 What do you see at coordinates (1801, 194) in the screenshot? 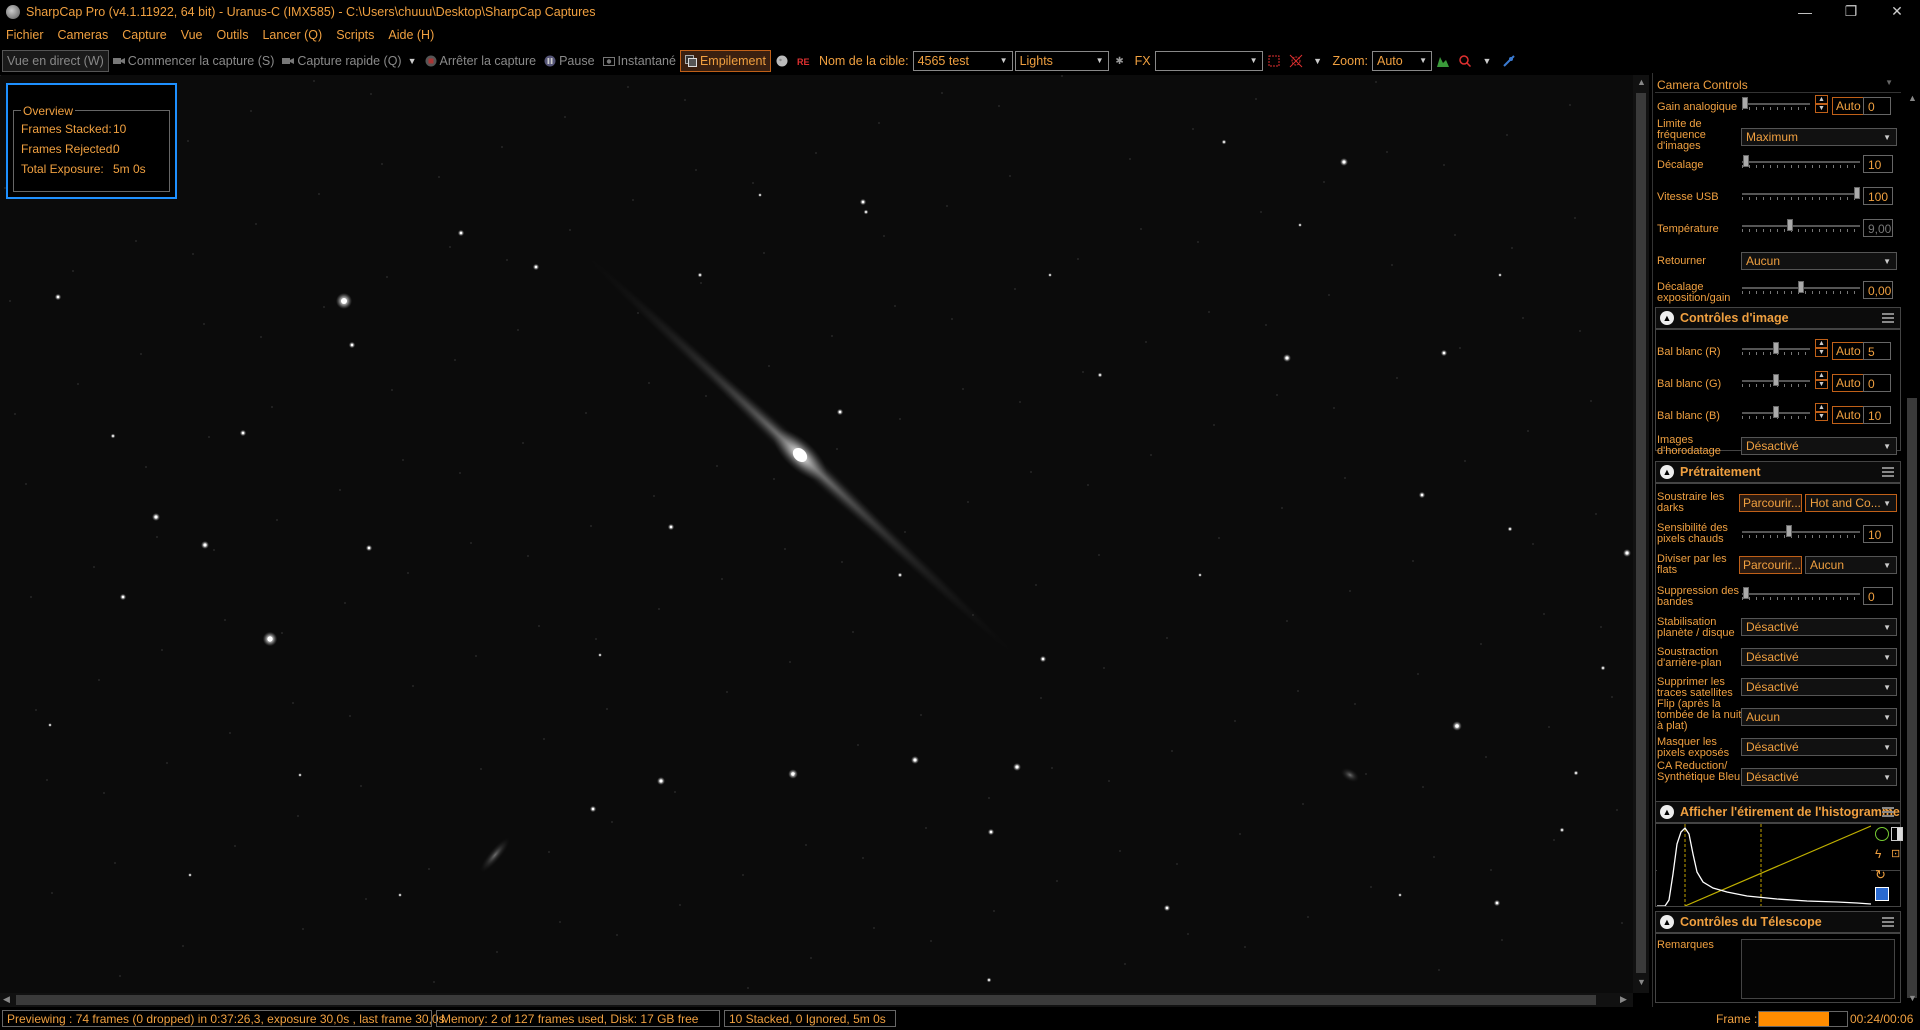
I see `usb-speed-slider` at bounding box center [1801, 194].